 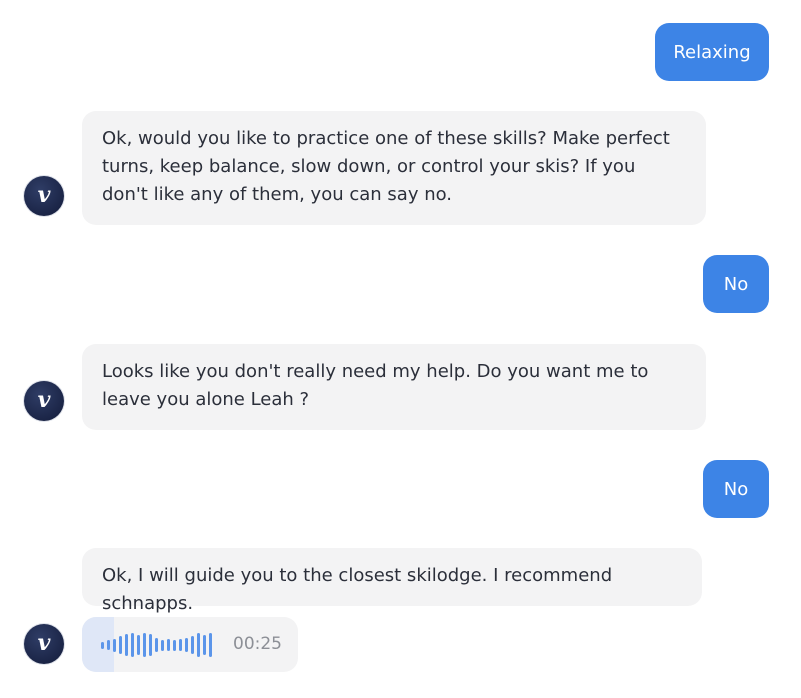 What do you see at coordinates (257, 644) in the screenshot?
I see `audio-duration: 00:25` at bounding box center [257, 644].